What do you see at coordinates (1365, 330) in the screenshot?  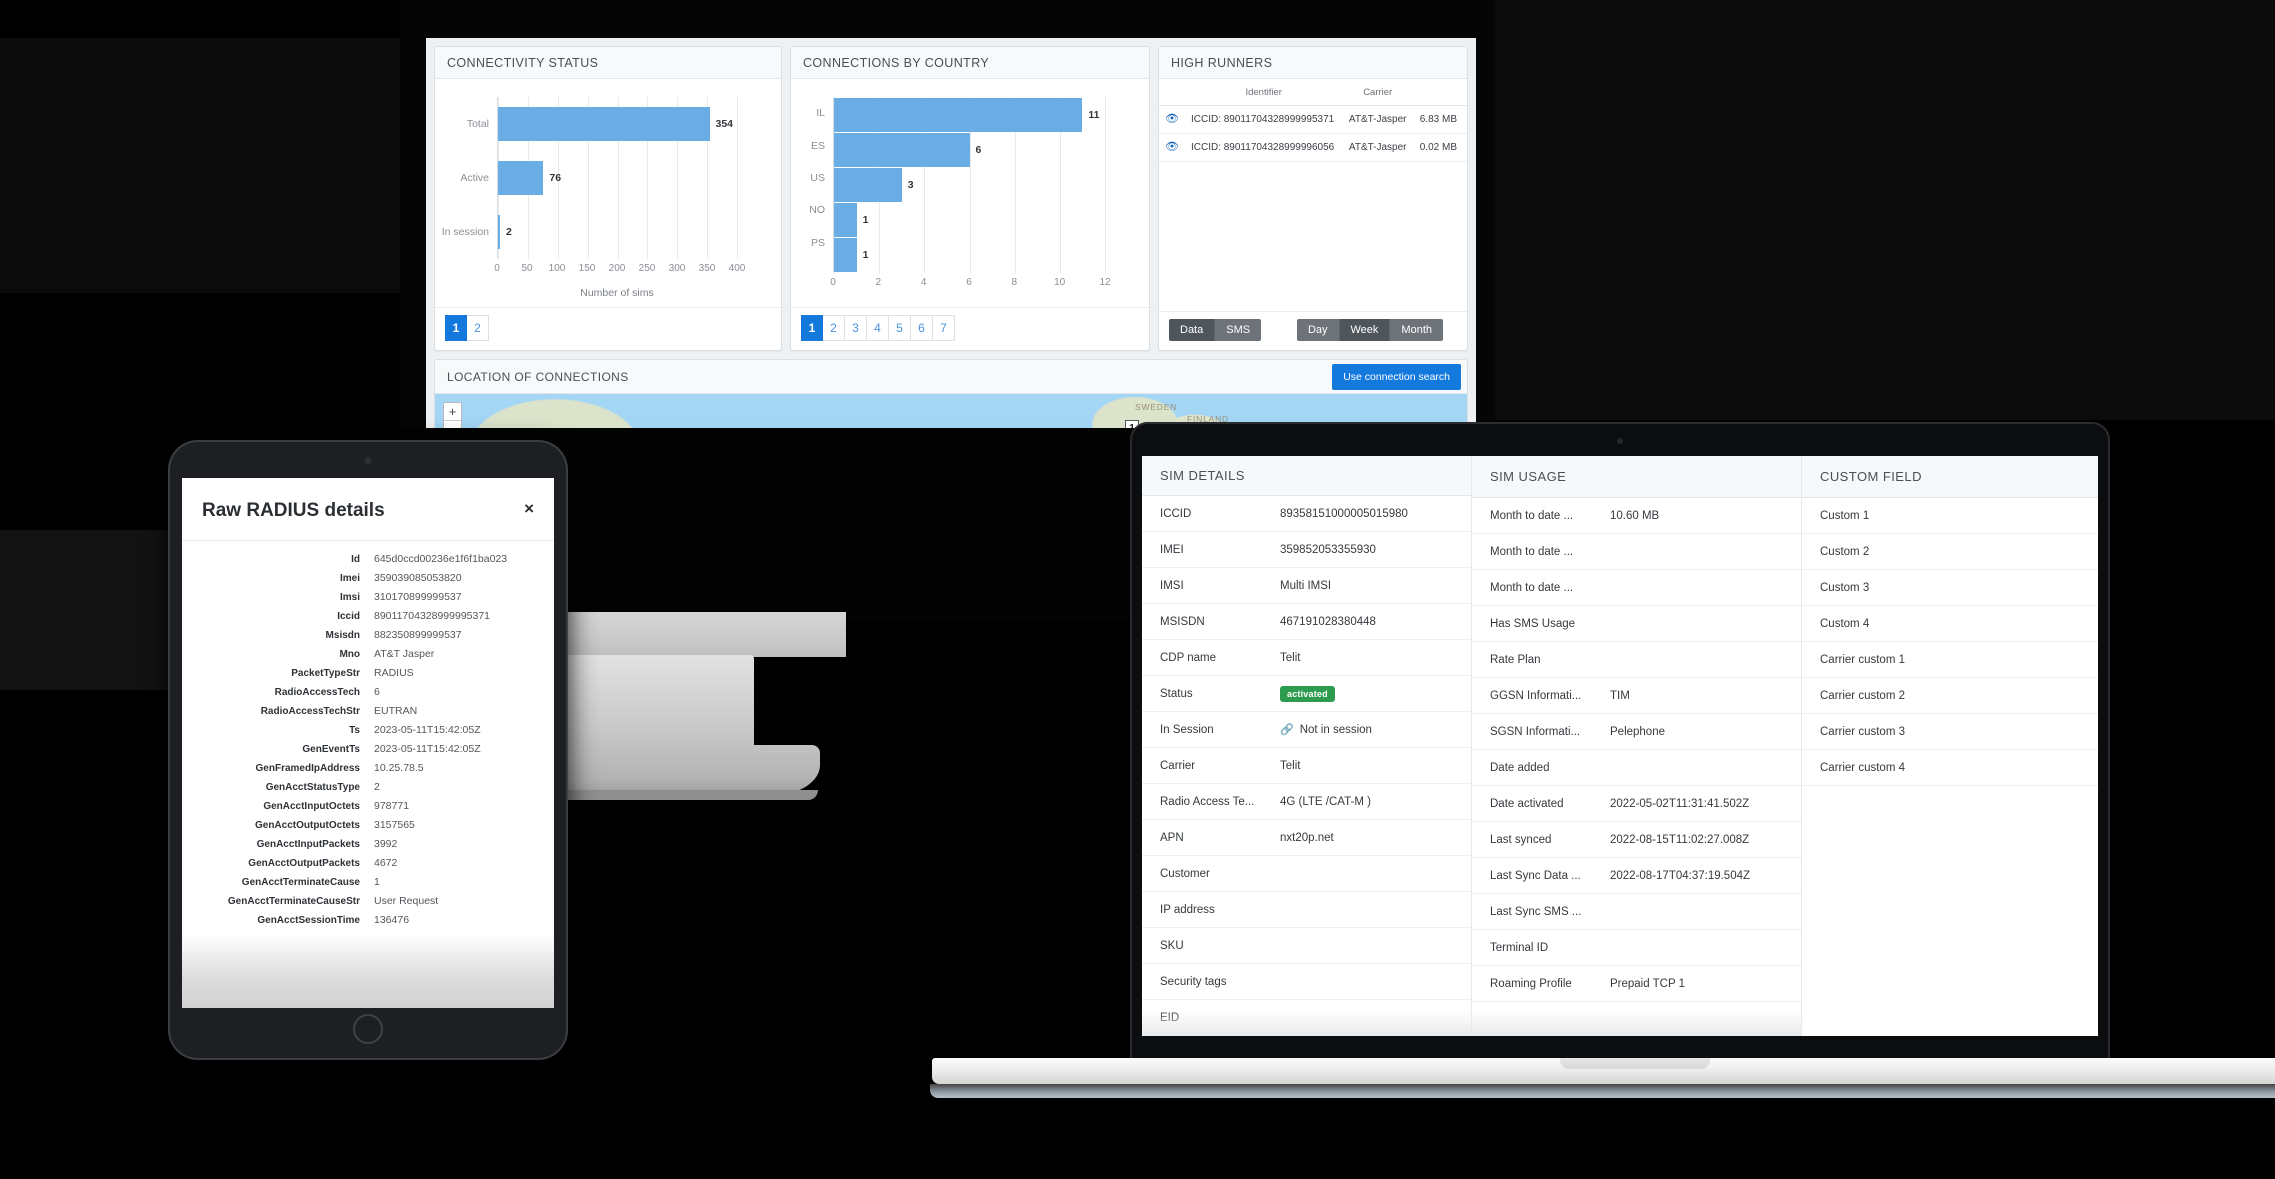 I see `toggle-week: Week` at bounding box center [1365, 330].